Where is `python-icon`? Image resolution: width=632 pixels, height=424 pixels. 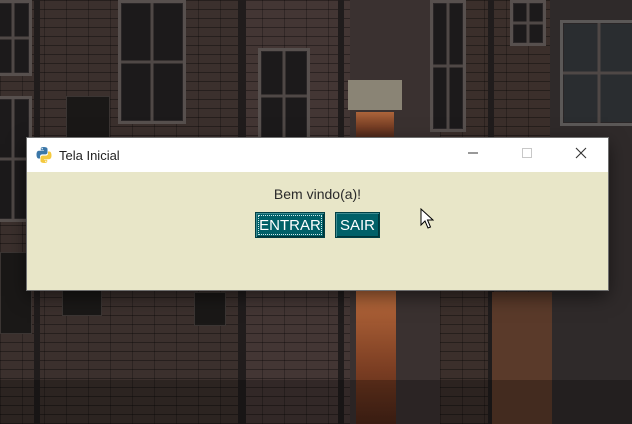
python-icon is located at coordinates (44, 155).